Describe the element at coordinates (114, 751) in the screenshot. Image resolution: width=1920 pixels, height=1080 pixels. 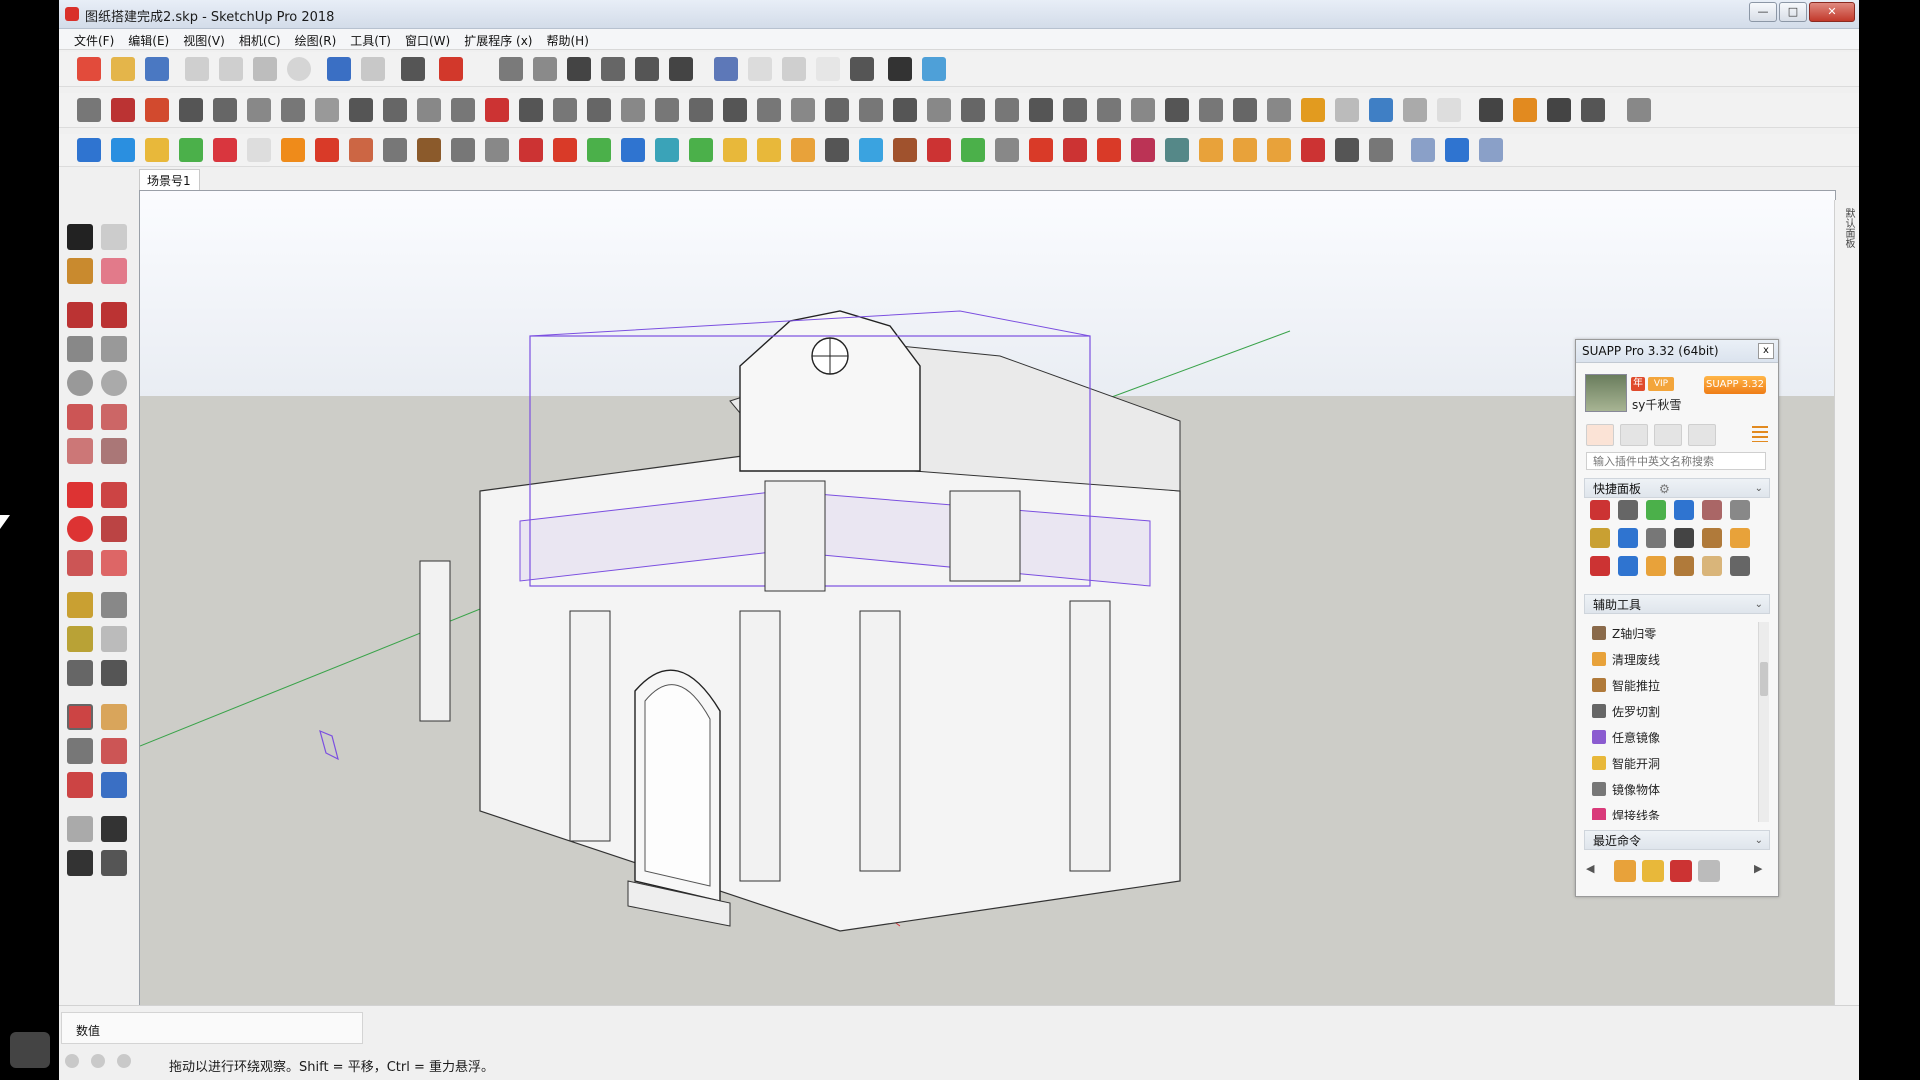
I see `zoom-window-icon` at that location.